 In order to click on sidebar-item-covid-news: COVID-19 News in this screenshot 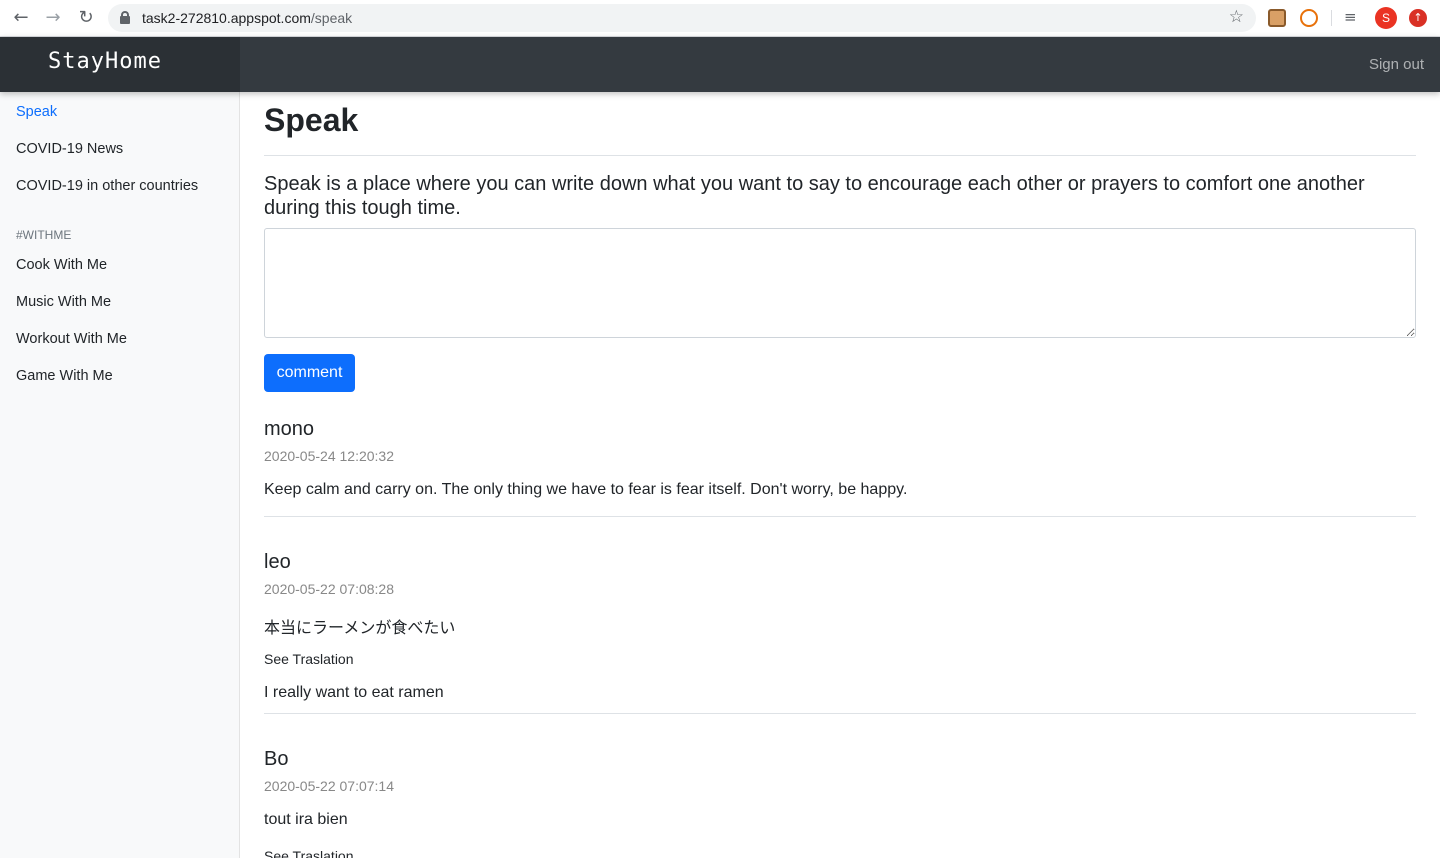, I will do `click(69, 149)`.